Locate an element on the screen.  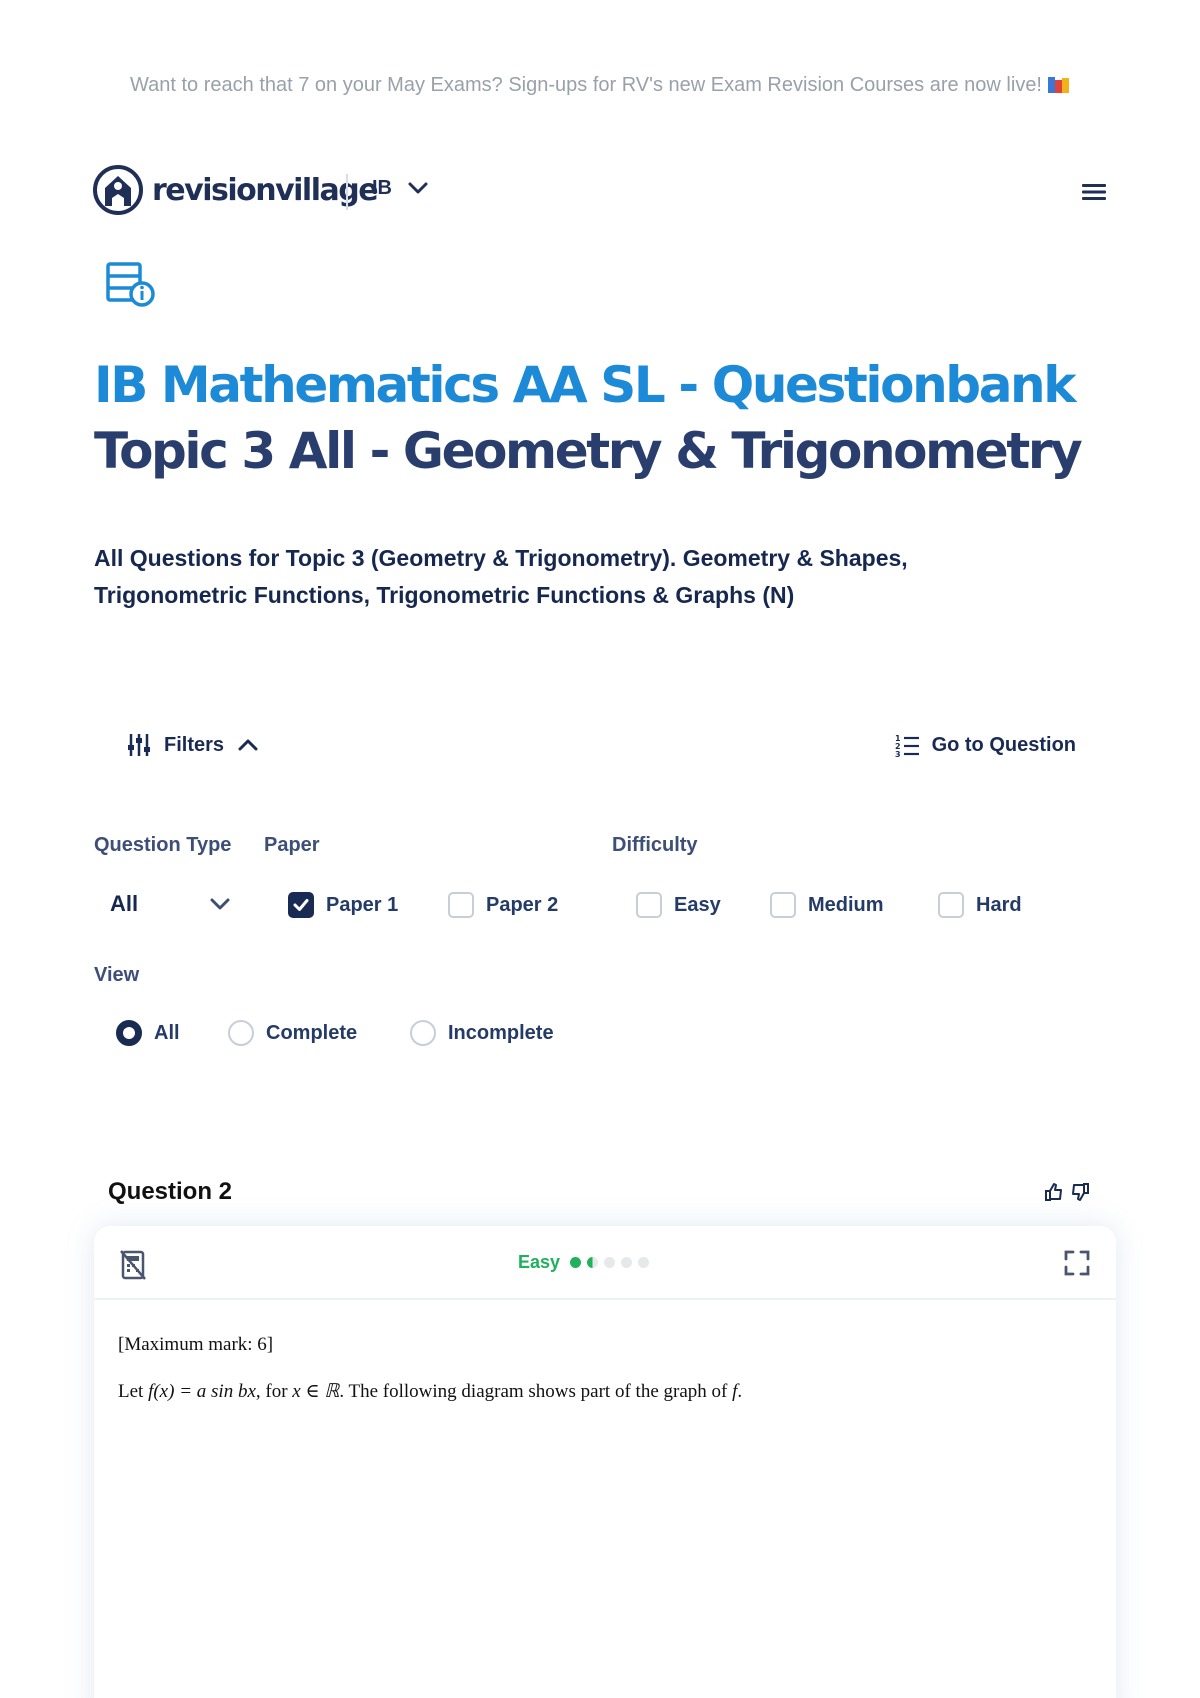
logo-text: revisionvillage is located at coordinates (265, 190).